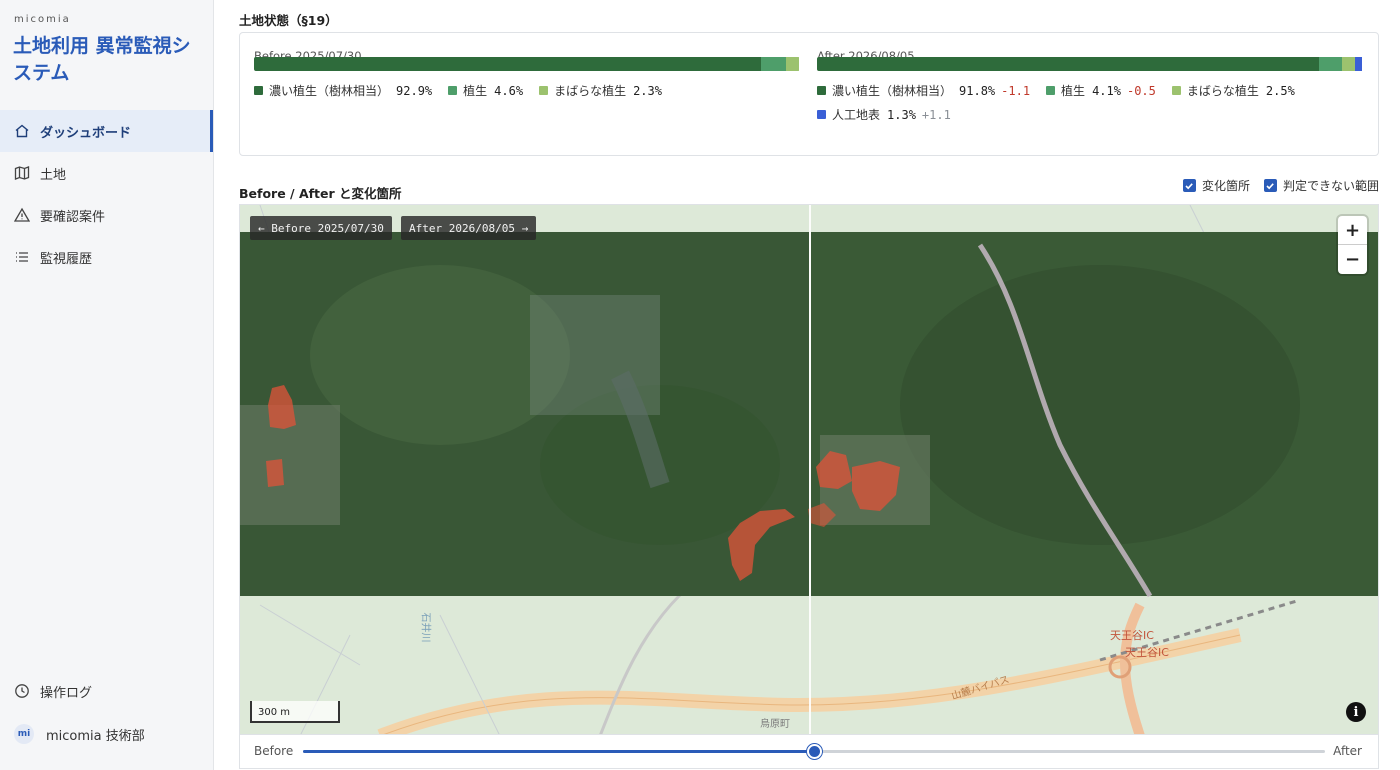 This screenshot has height=770, width=1400. What do you see at coordinates (469, 228) in the screenshot?
I see `after-chip: After 2026/08/05 →` at bounding box center [469, 228].